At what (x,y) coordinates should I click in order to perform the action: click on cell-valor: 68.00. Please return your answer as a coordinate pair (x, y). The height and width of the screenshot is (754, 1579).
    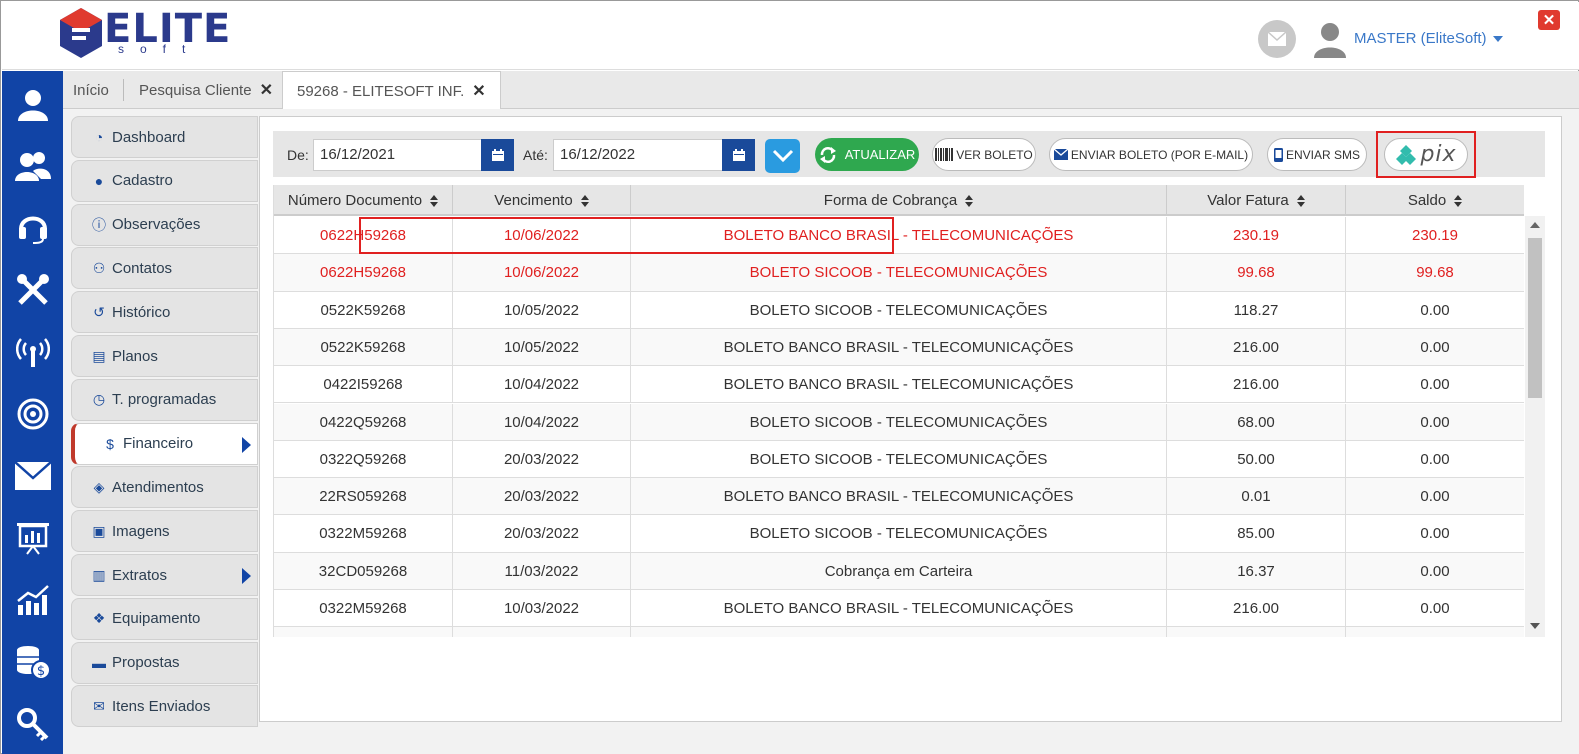
    Looking at the image, I should click on (1256, 422).